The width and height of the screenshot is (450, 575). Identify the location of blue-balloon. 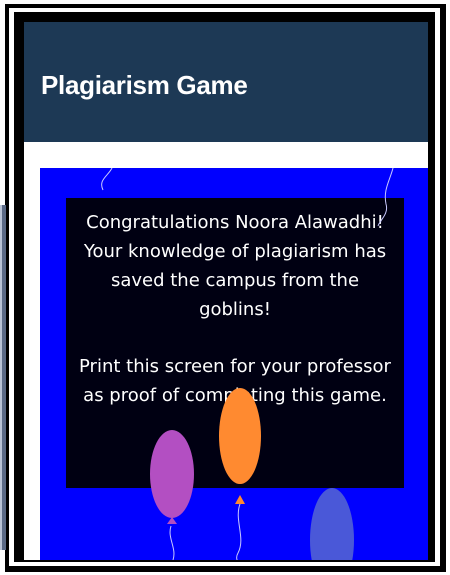
(332, 524).